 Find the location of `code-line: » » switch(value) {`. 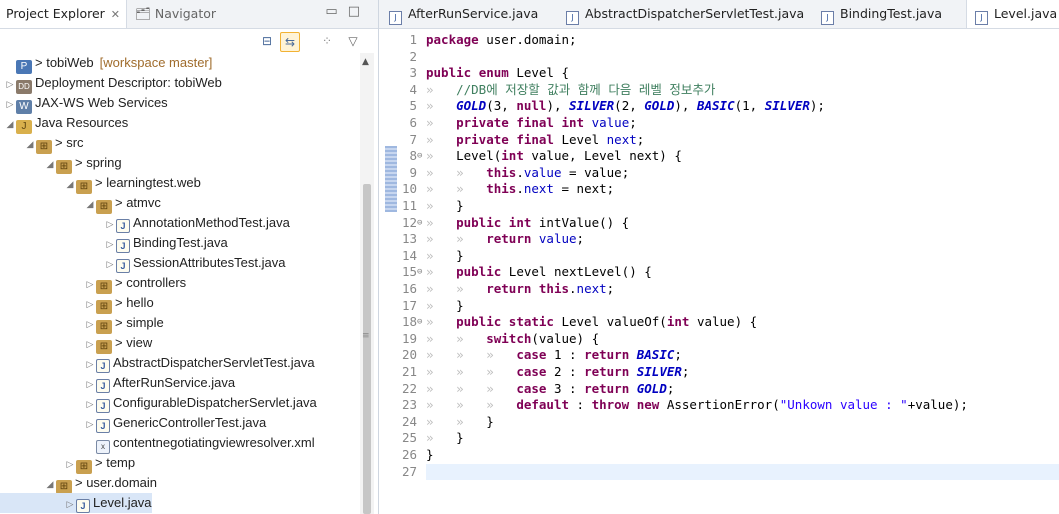

code-line: » » switch(value) { is located at coordinates (512, 339).